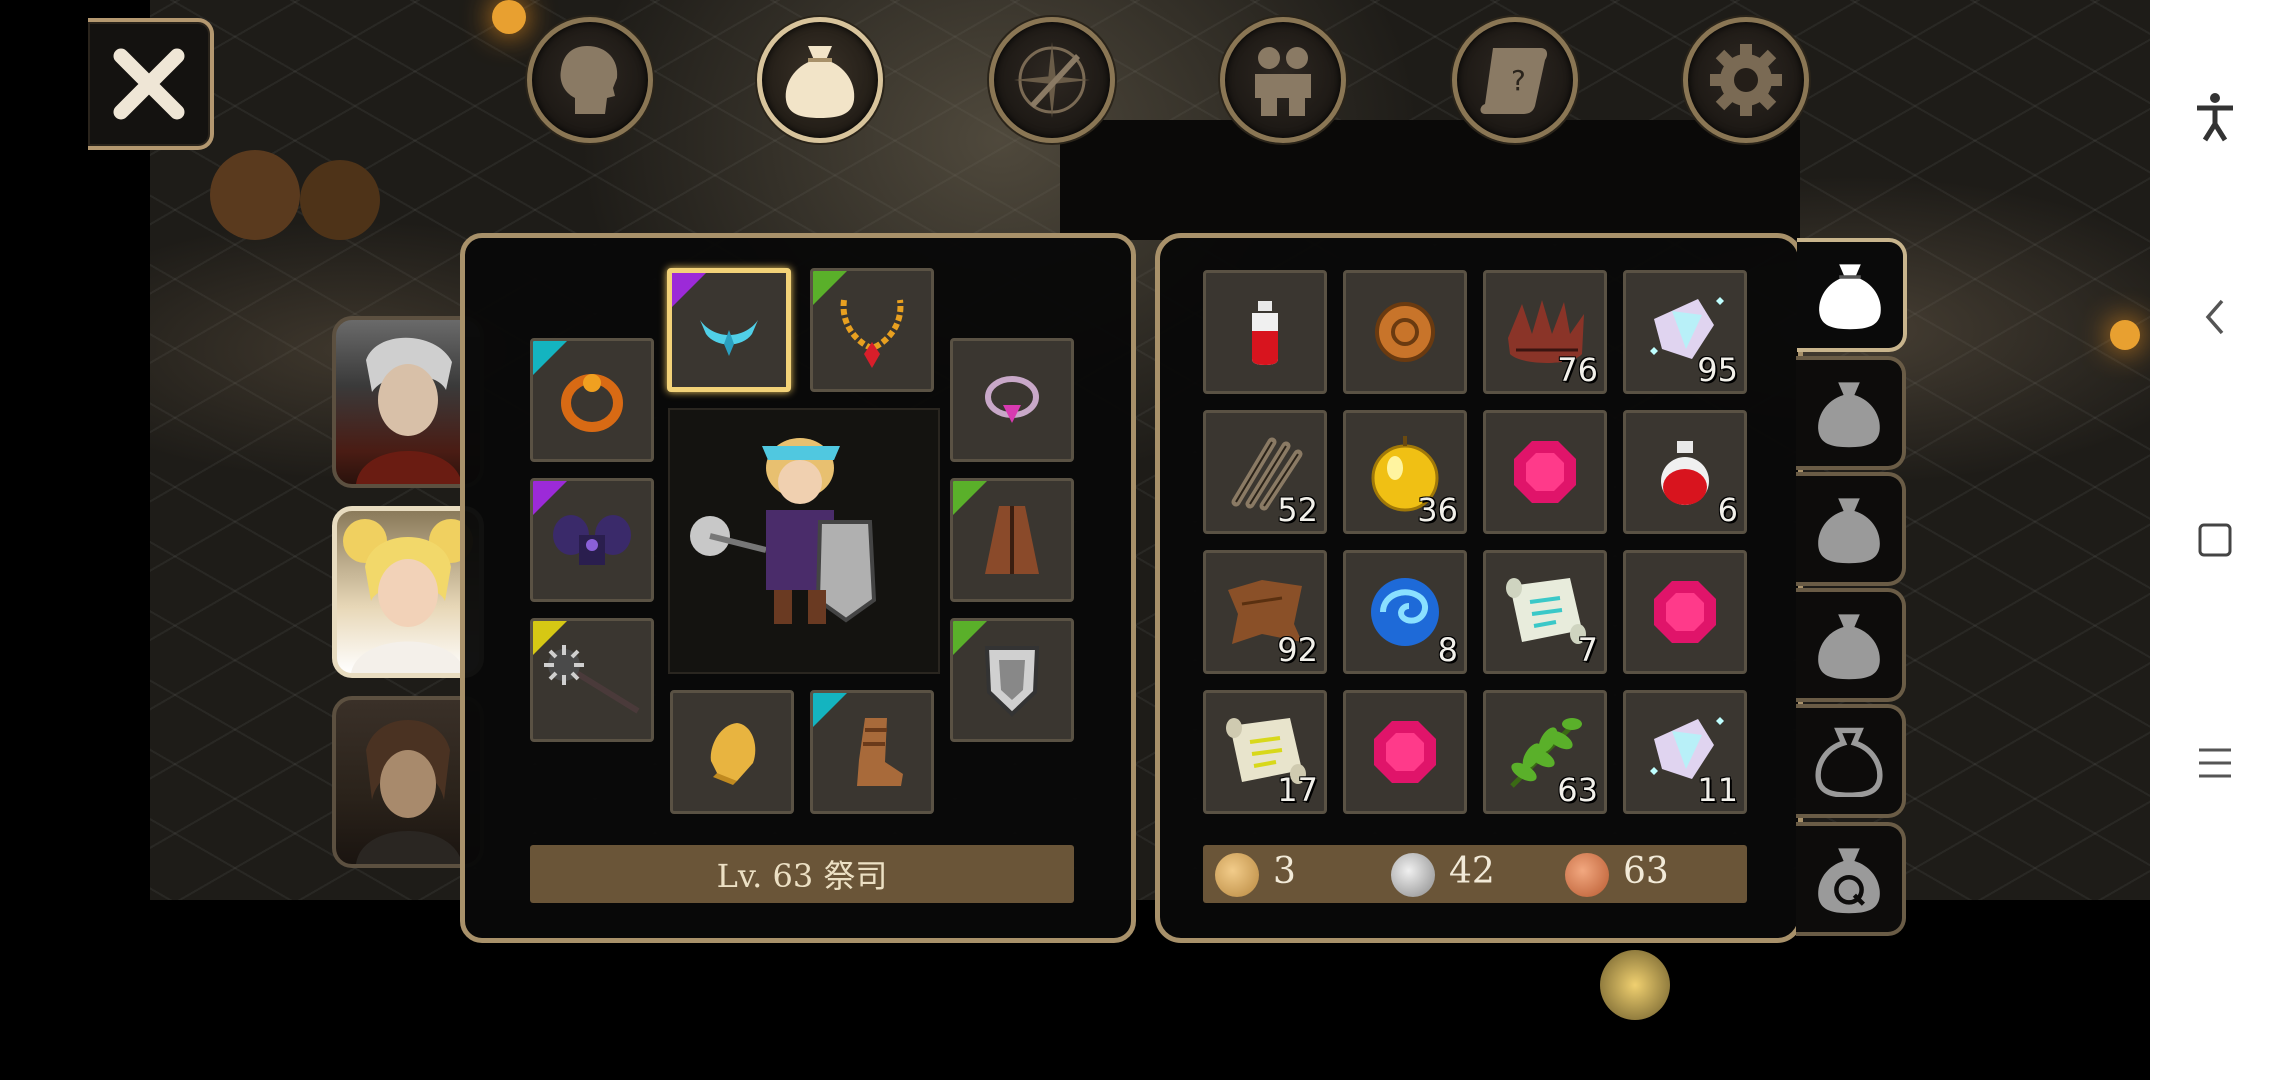  I want to click on compass-sword-icon, so click(1052, 80).